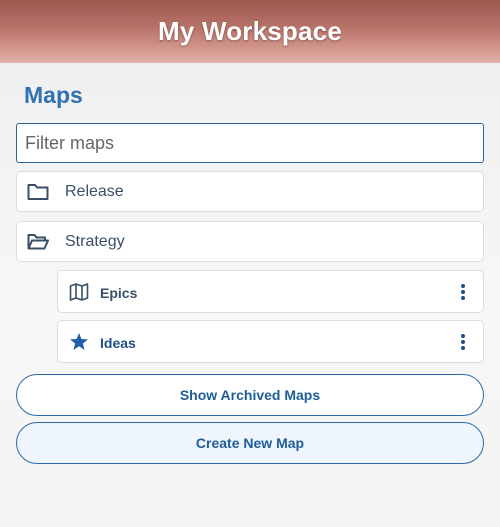 Image resolution: width=500 pixels, height=527 pixels. Describe the element at coordinates (250, 191) in the screenshot. I see `folder-item-release: Release` at that location.